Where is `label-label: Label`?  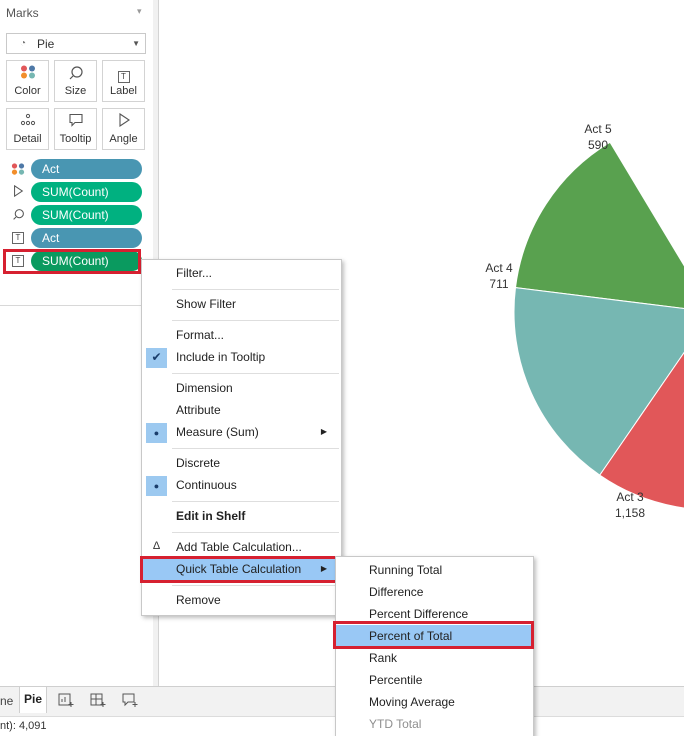
label-label: Label is located at coordinates (123, 91).